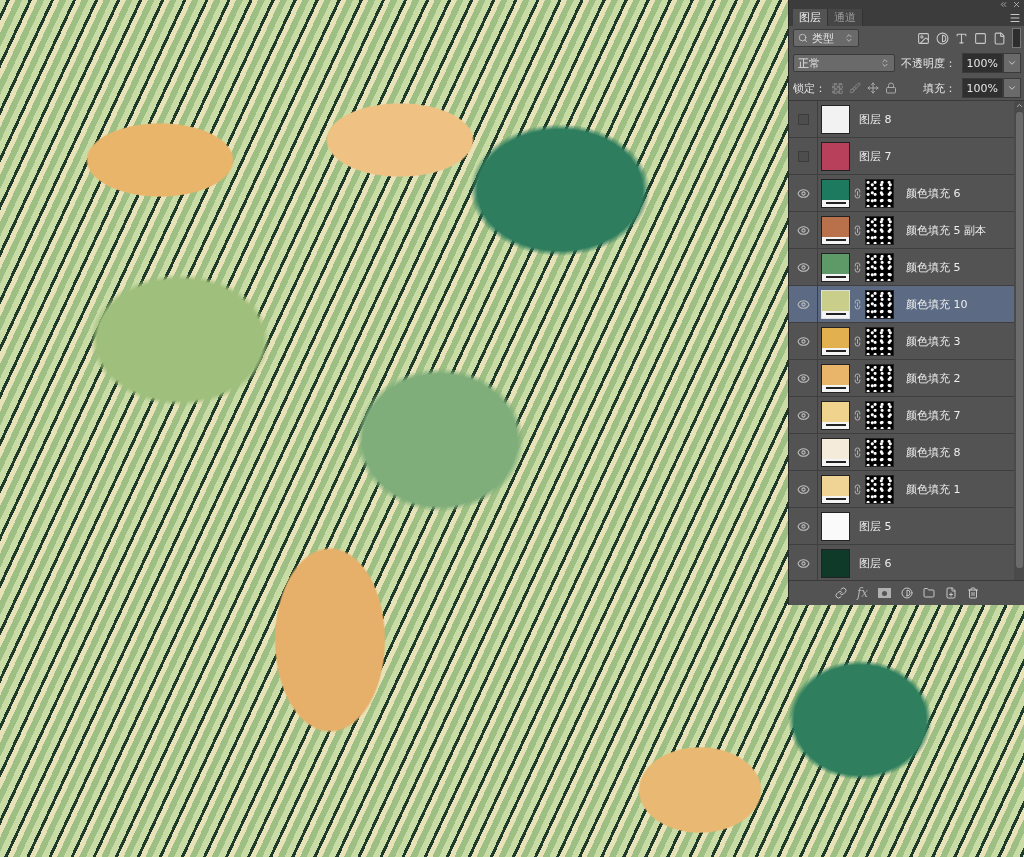 The image size is (1024, 857). What do you see at coordinates (901, 304) in the screenshot?
I see `layer-row: 颜色填充 10` at bounding box center [901, 304].